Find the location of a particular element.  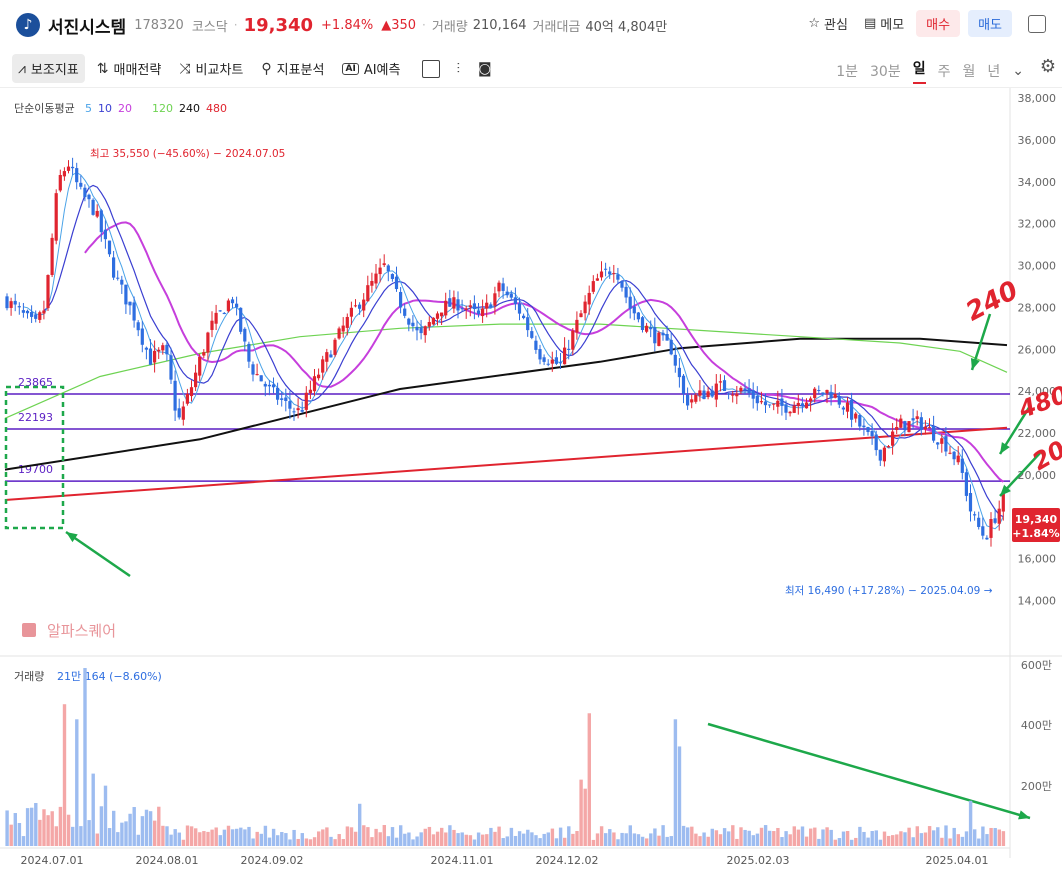

layout-toggle-icon is located at coordinates (1037, 23).